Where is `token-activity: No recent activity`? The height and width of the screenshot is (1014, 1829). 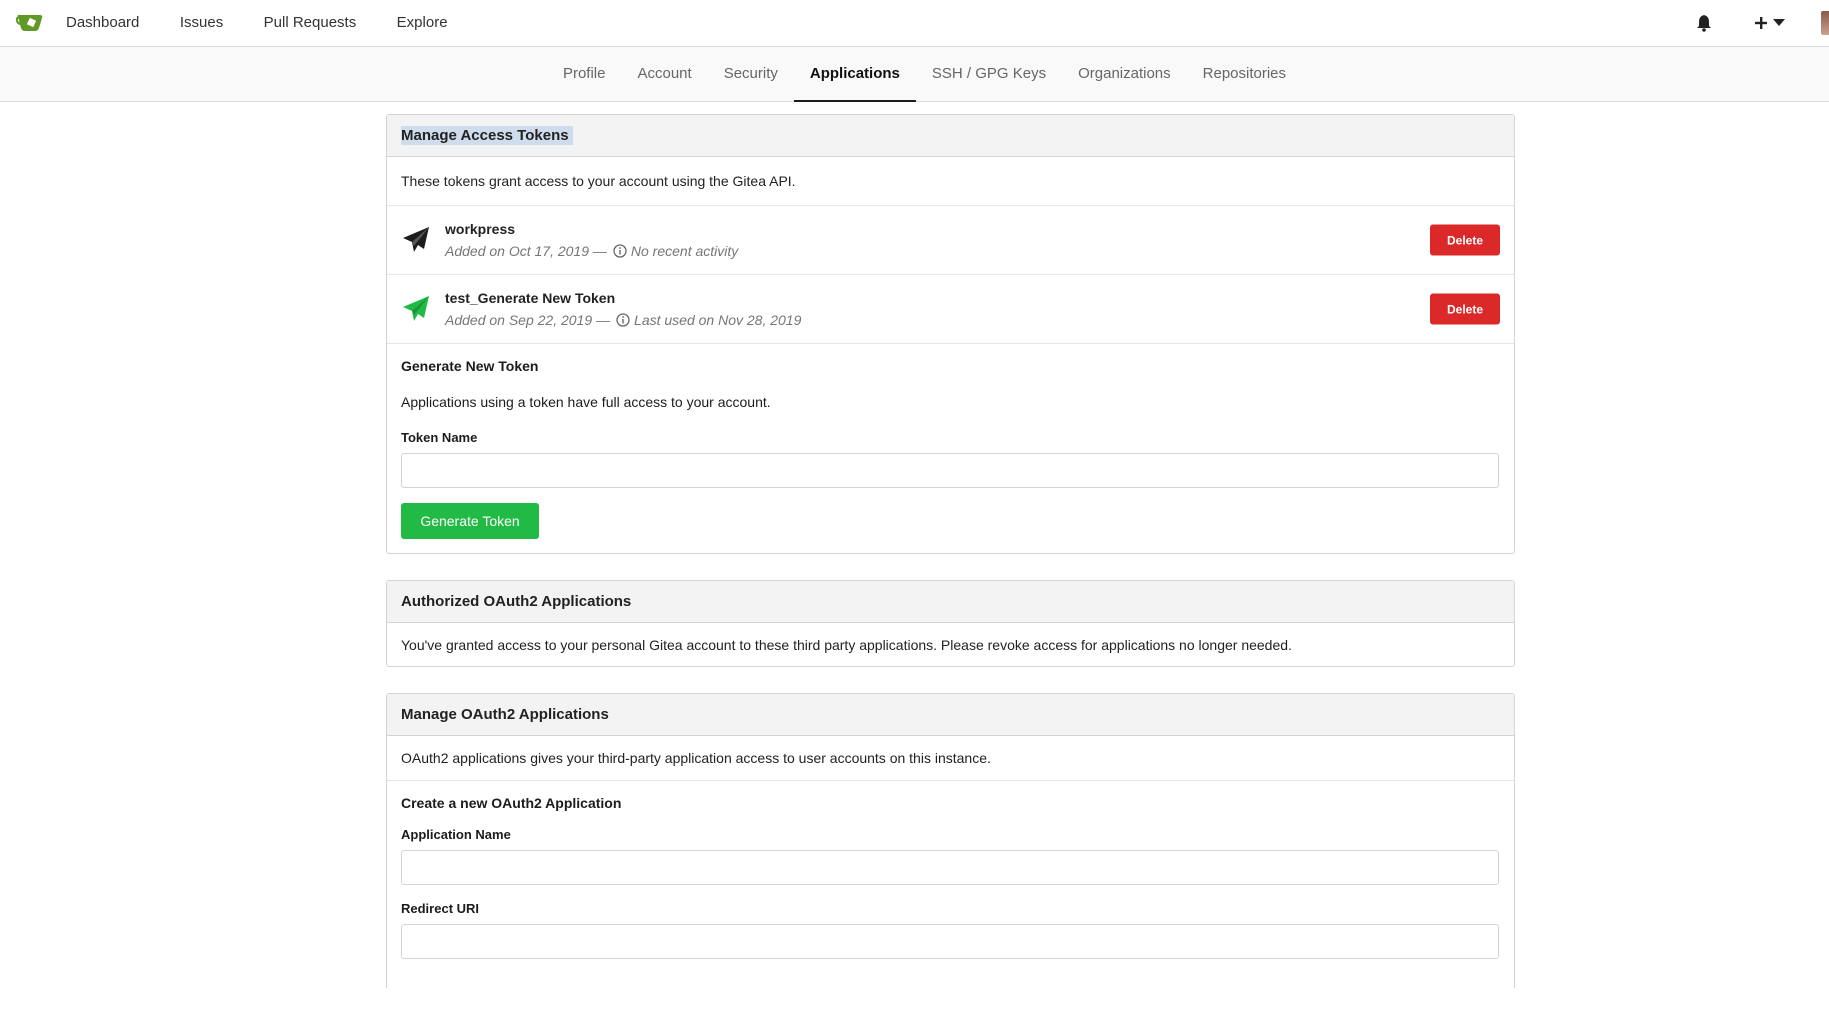
token-activity: No recent activity is located at coordinates (684, 251).